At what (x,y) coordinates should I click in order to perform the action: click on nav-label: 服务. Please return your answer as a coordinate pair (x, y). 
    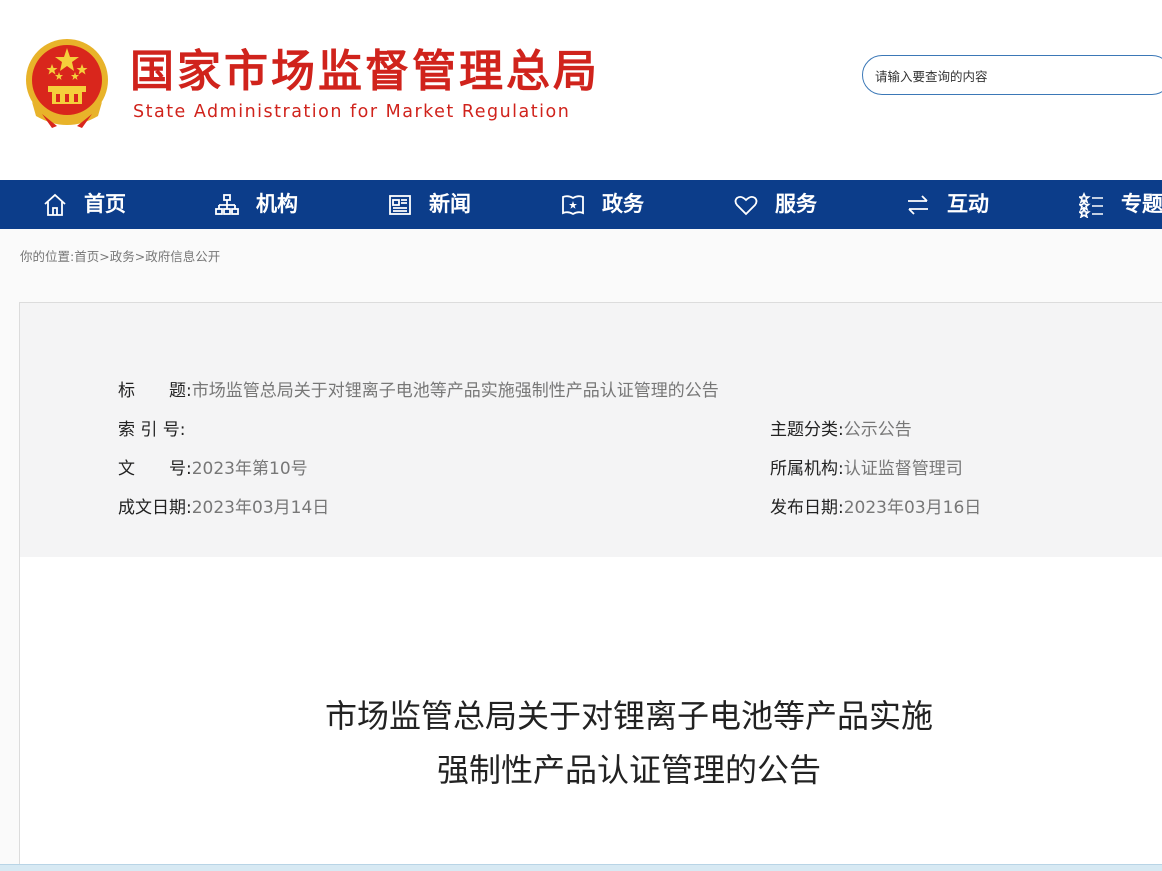
    Looking at the image, I should click on (796, 204).